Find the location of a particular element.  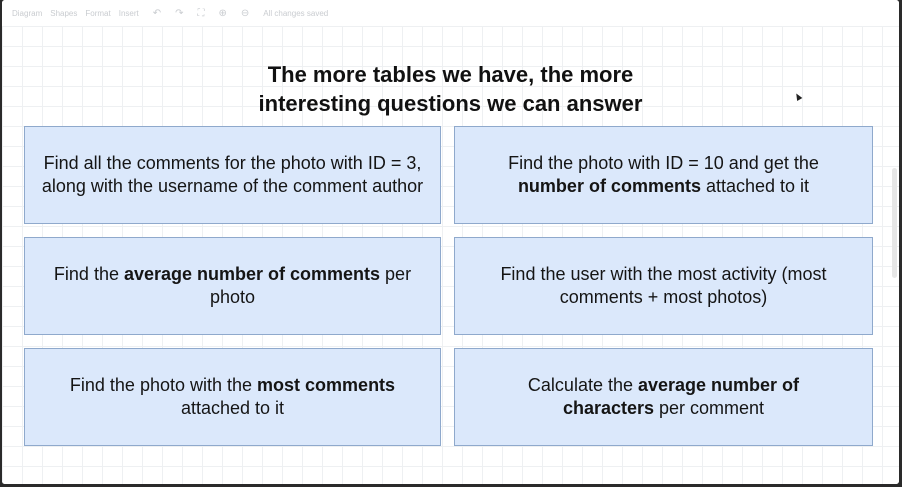

slide-title-line-2: interesting questions we can answer is located at coordinates (450, 103).